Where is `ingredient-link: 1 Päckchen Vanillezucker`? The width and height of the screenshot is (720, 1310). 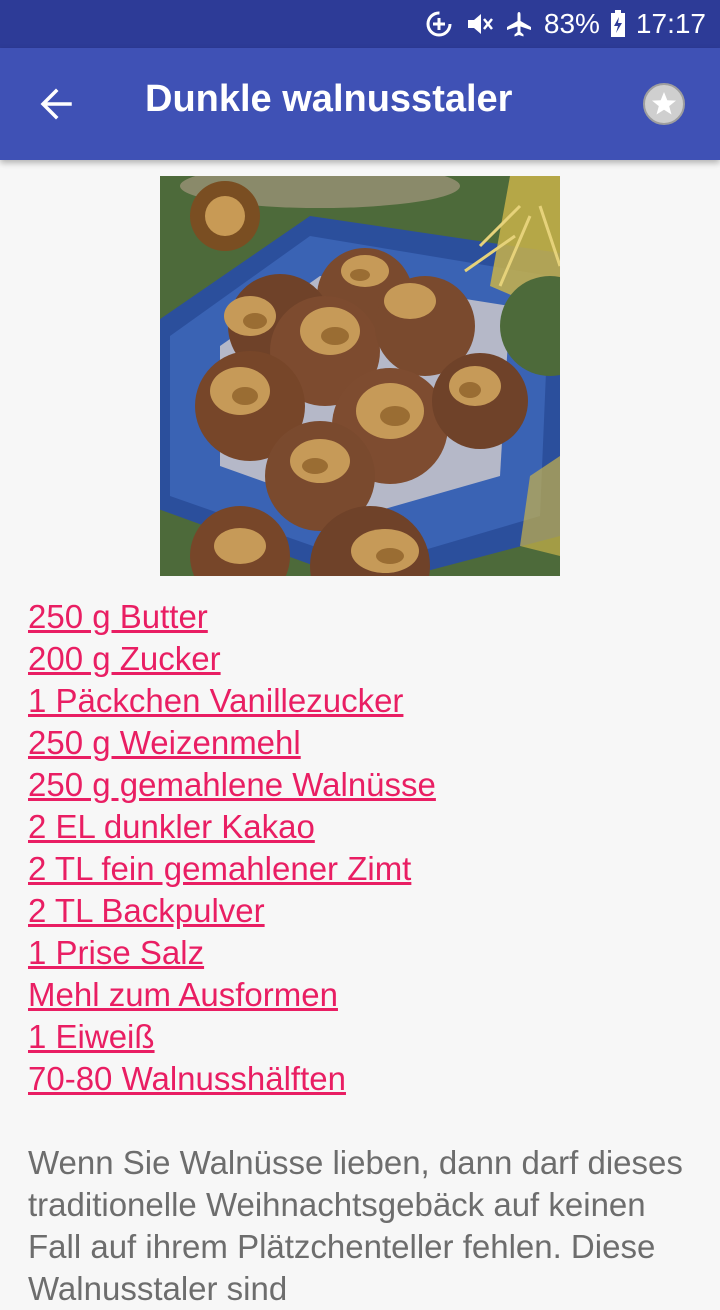 ingredient-link: 1 Päckchen Vanillezucker is located at coordinates (232, 701).